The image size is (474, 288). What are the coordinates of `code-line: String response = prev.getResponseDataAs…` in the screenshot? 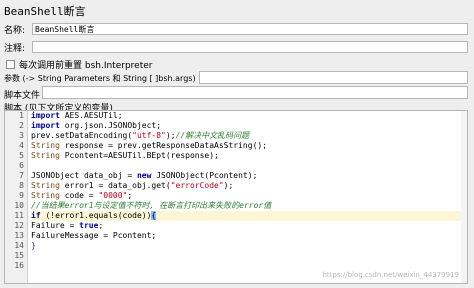 It's located at (248, 146).